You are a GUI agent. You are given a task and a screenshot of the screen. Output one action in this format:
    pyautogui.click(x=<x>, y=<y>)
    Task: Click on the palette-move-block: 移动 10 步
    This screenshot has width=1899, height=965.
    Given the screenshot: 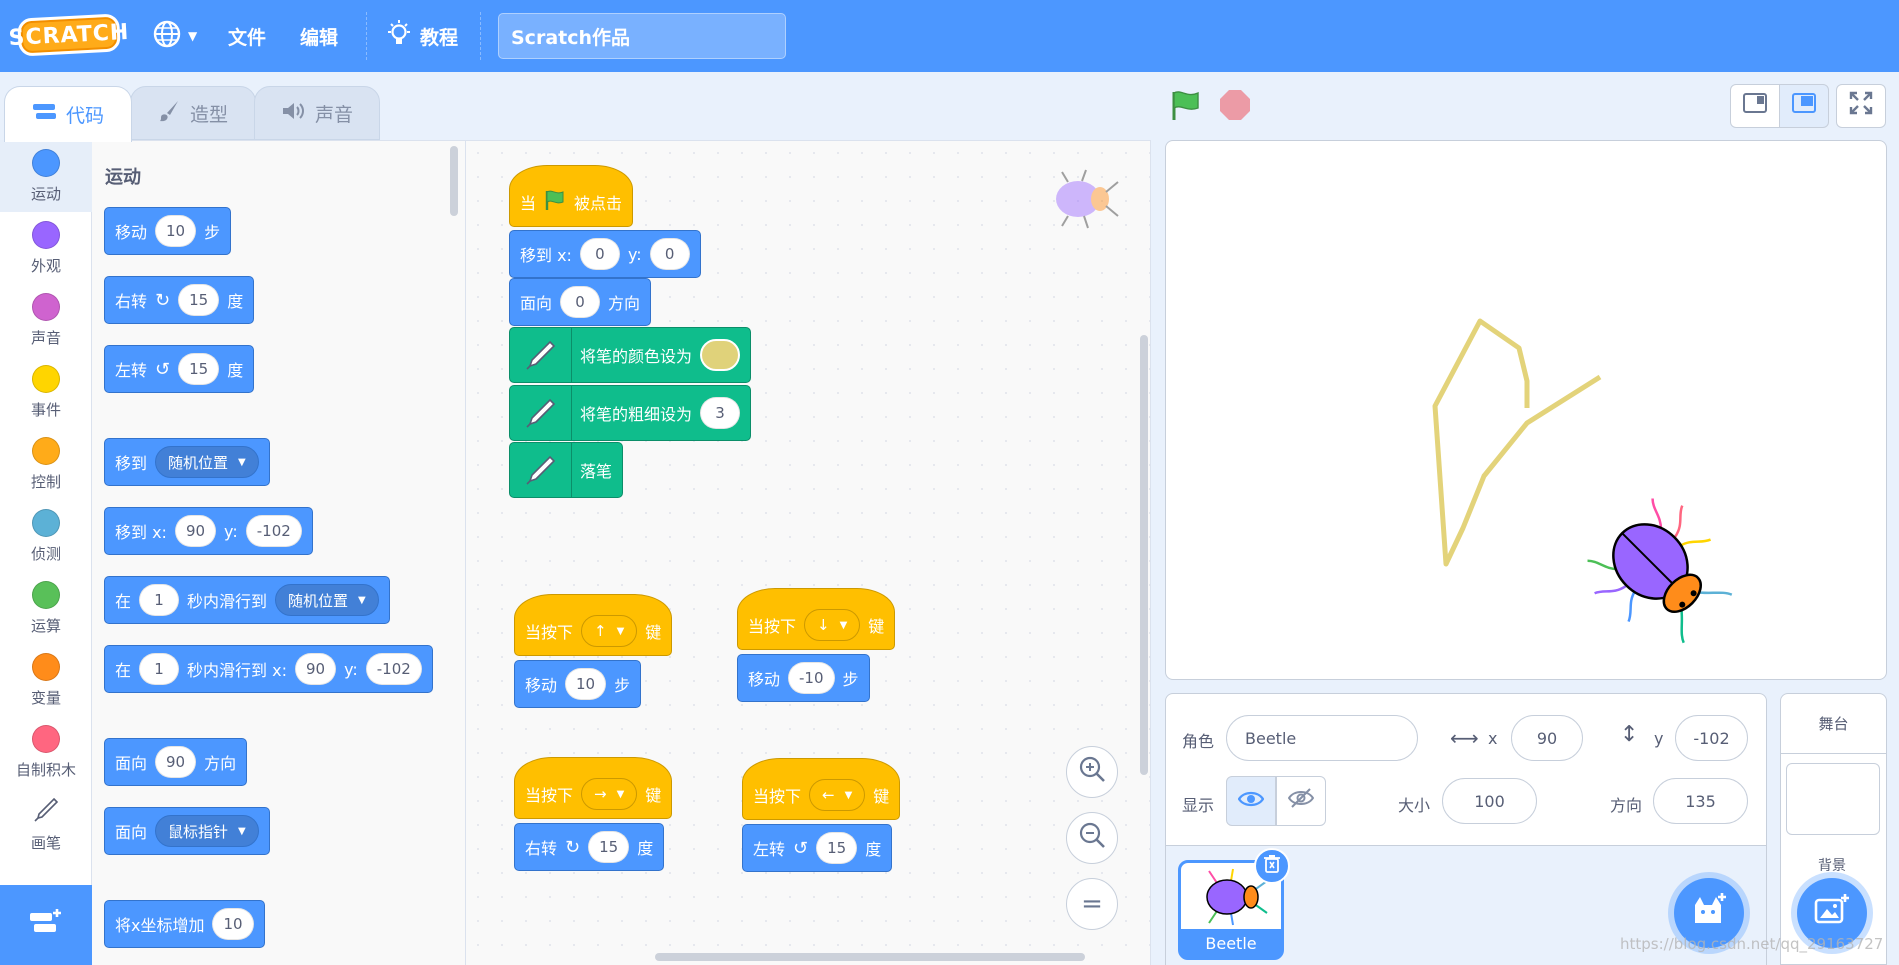 What is the action you would take?
    pyautogui.click(x=168, y=231)
    